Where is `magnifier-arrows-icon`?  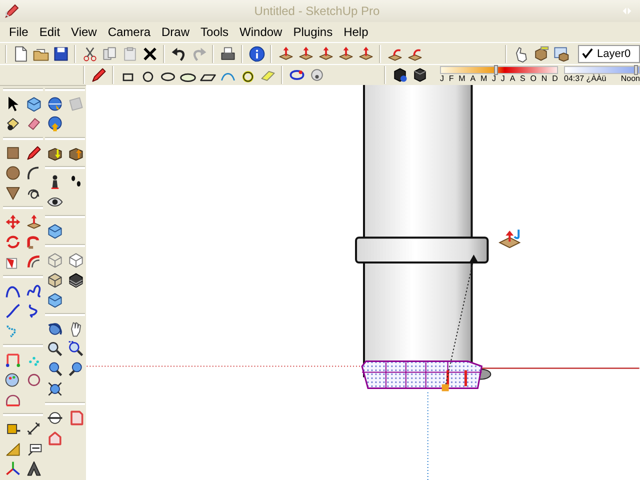
magnifier-arrows-icon is located at coordinates (55, 369).